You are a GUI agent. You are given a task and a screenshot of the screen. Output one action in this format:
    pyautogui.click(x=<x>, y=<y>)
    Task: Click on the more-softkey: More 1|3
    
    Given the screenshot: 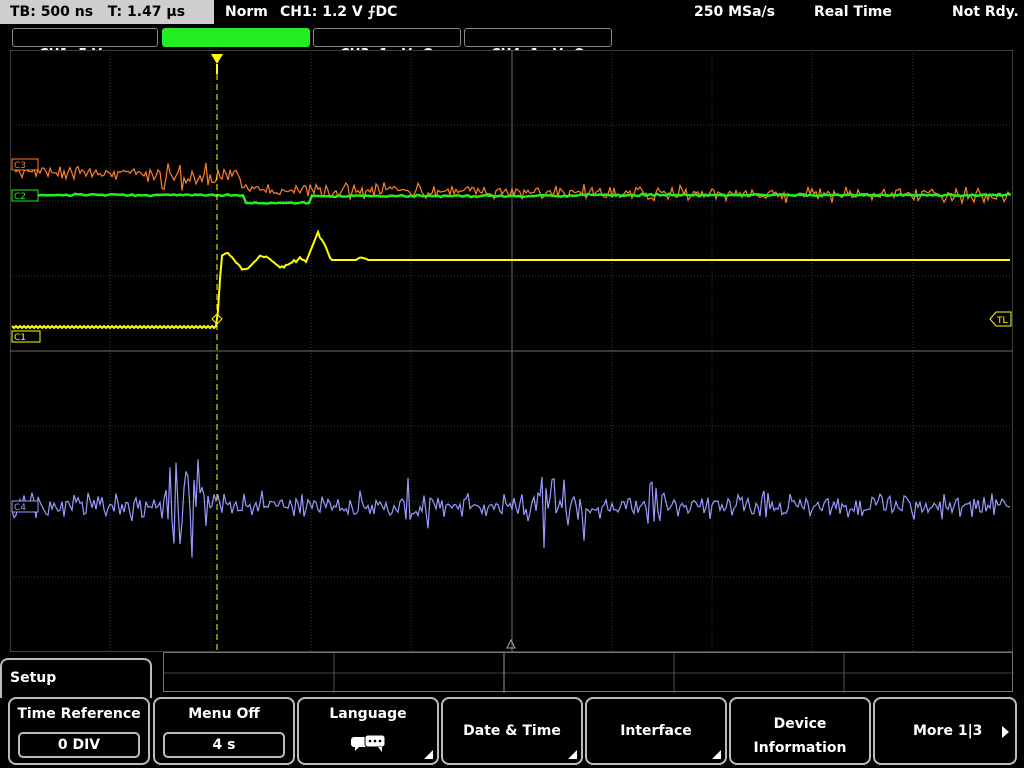 What is the action you would take?
    pyautogui.click(x=945, y=731)
    